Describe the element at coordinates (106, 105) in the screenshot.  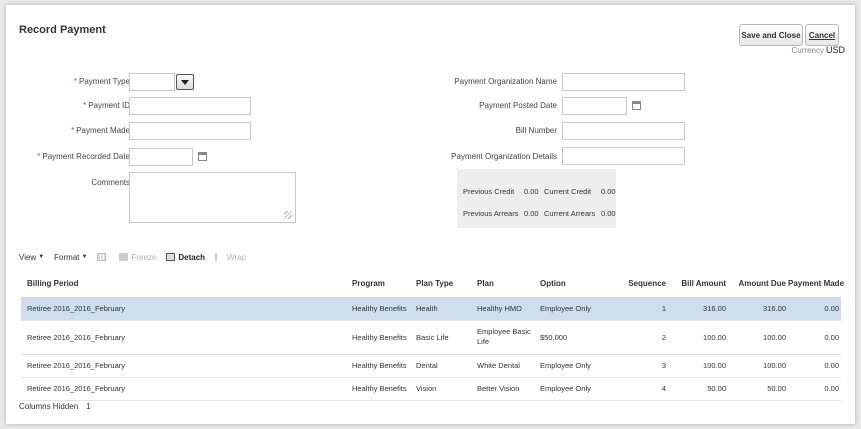
I see `payment-id-label: * Payment ID` at that location.